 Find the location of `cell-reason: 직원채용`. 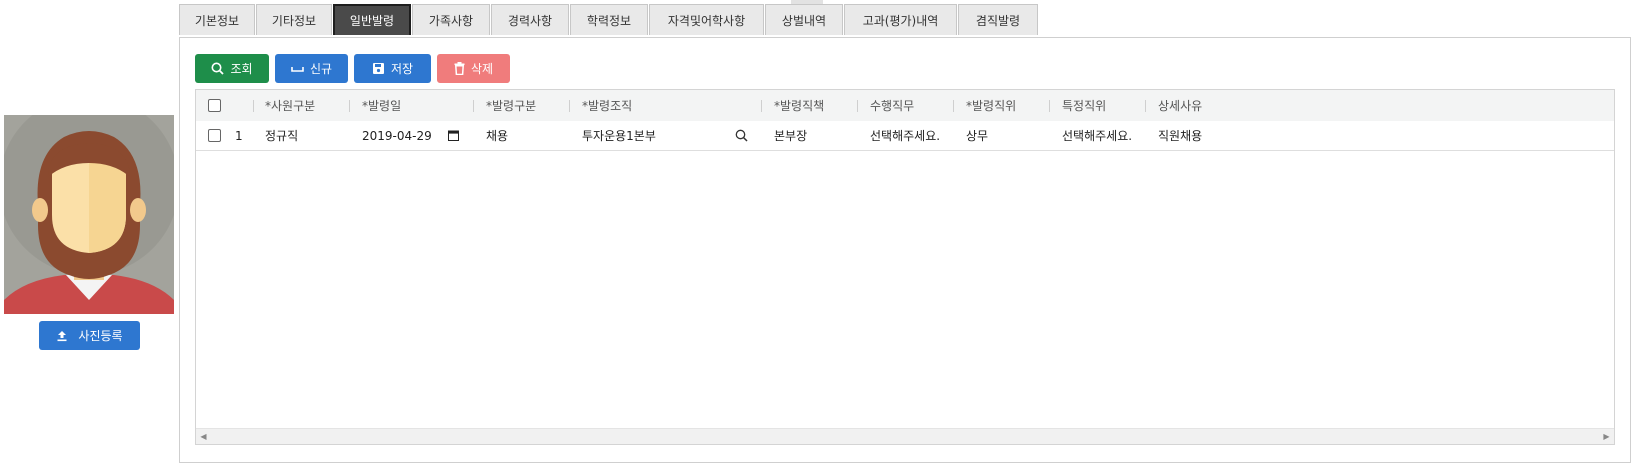

cell-reason: 직원채용 is located at coordinates (1180, 135).